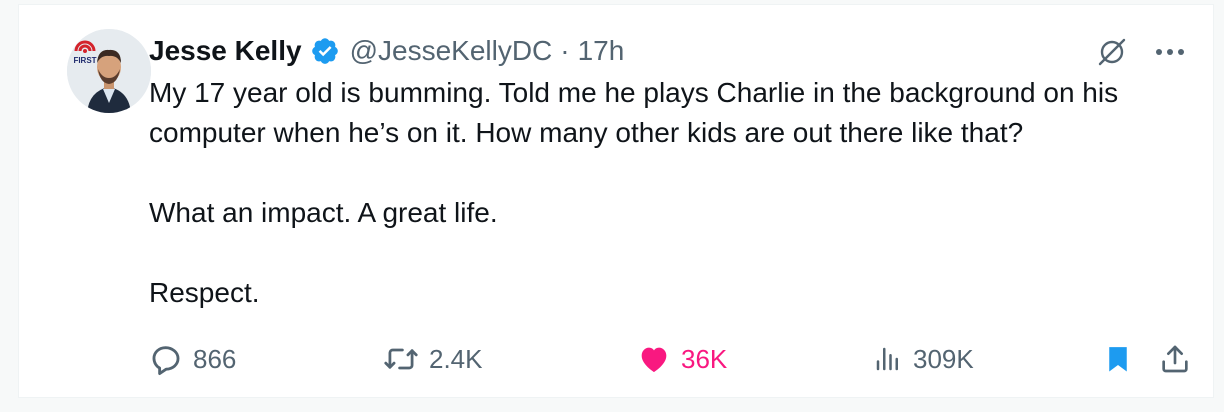 Image resolution: width=1224 pixels, height=412 pixels. What do you see at coordinates (1170, 52) in the screenshot?
I see `more-icon` at bounding box center [1170, 52].